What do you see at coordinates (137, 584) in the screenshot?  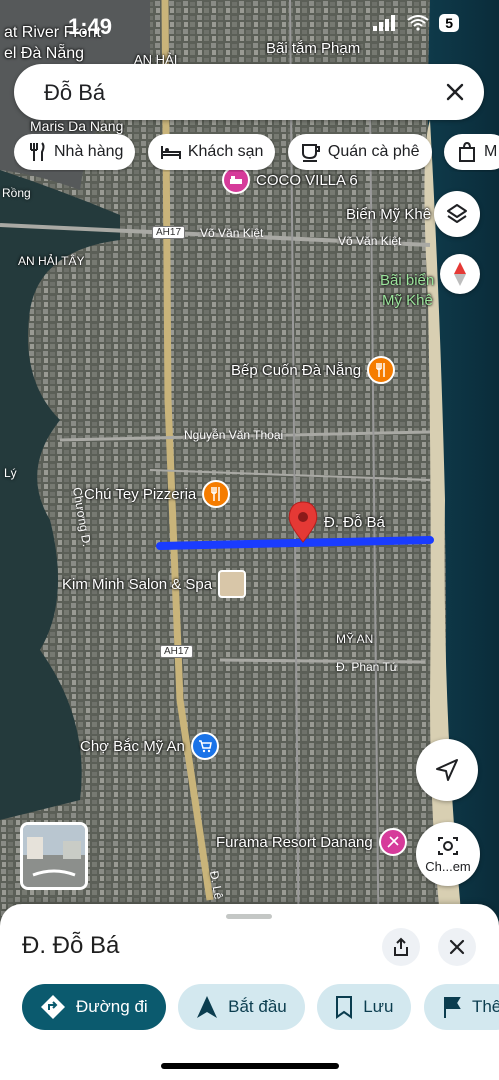 I see `poi-label: Kim Minh Salon & Spa` at bounding box center [137, 584].